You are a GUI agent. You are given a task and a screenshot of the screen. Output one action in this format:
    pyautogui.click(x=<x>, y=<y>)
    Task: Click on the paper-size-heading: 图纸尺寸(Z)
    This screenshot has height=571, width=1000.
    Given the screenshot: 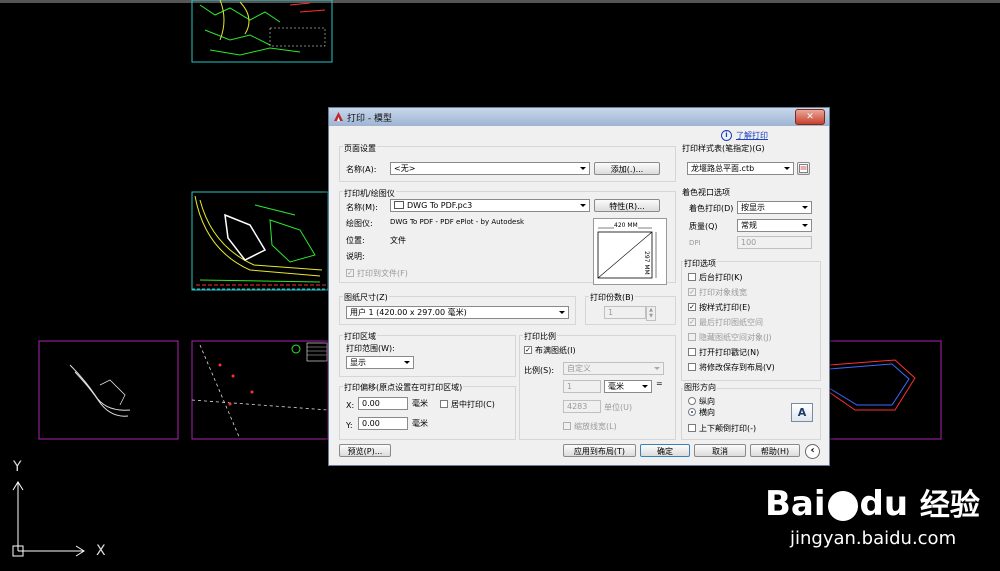 What is the action you would take?
    pyautogui.click(x=366, y=297)
    